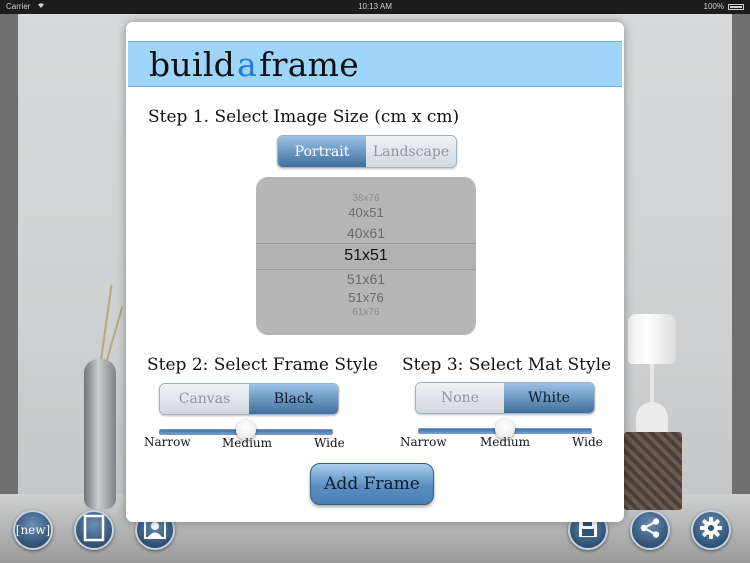 Image resolution: width=750 pixels, height=563 pixels. I want to click on gear-icon, so click(711, 530).